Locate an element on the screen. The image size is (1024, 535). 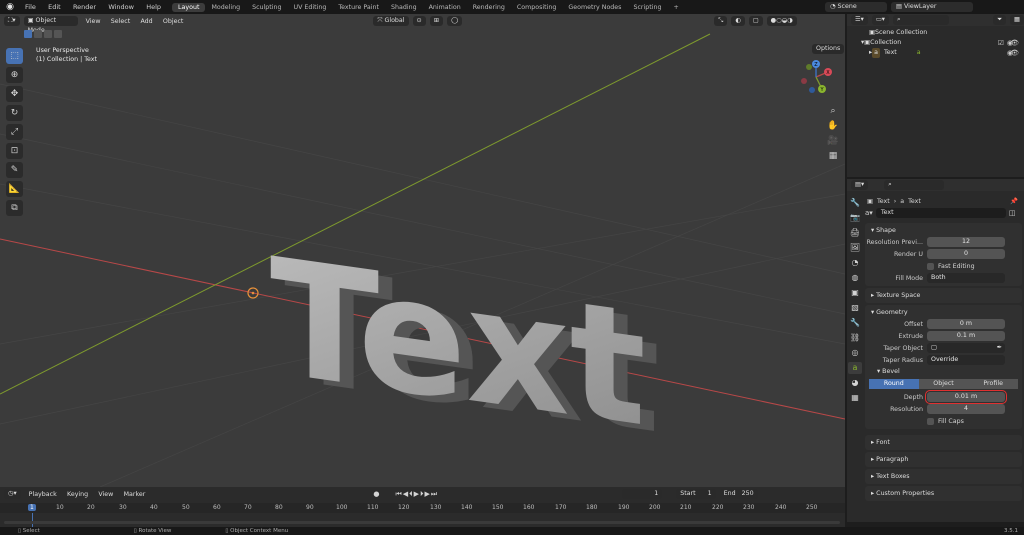
visibility-eye-icon: 👁 is located at coordinates (1014, 53).